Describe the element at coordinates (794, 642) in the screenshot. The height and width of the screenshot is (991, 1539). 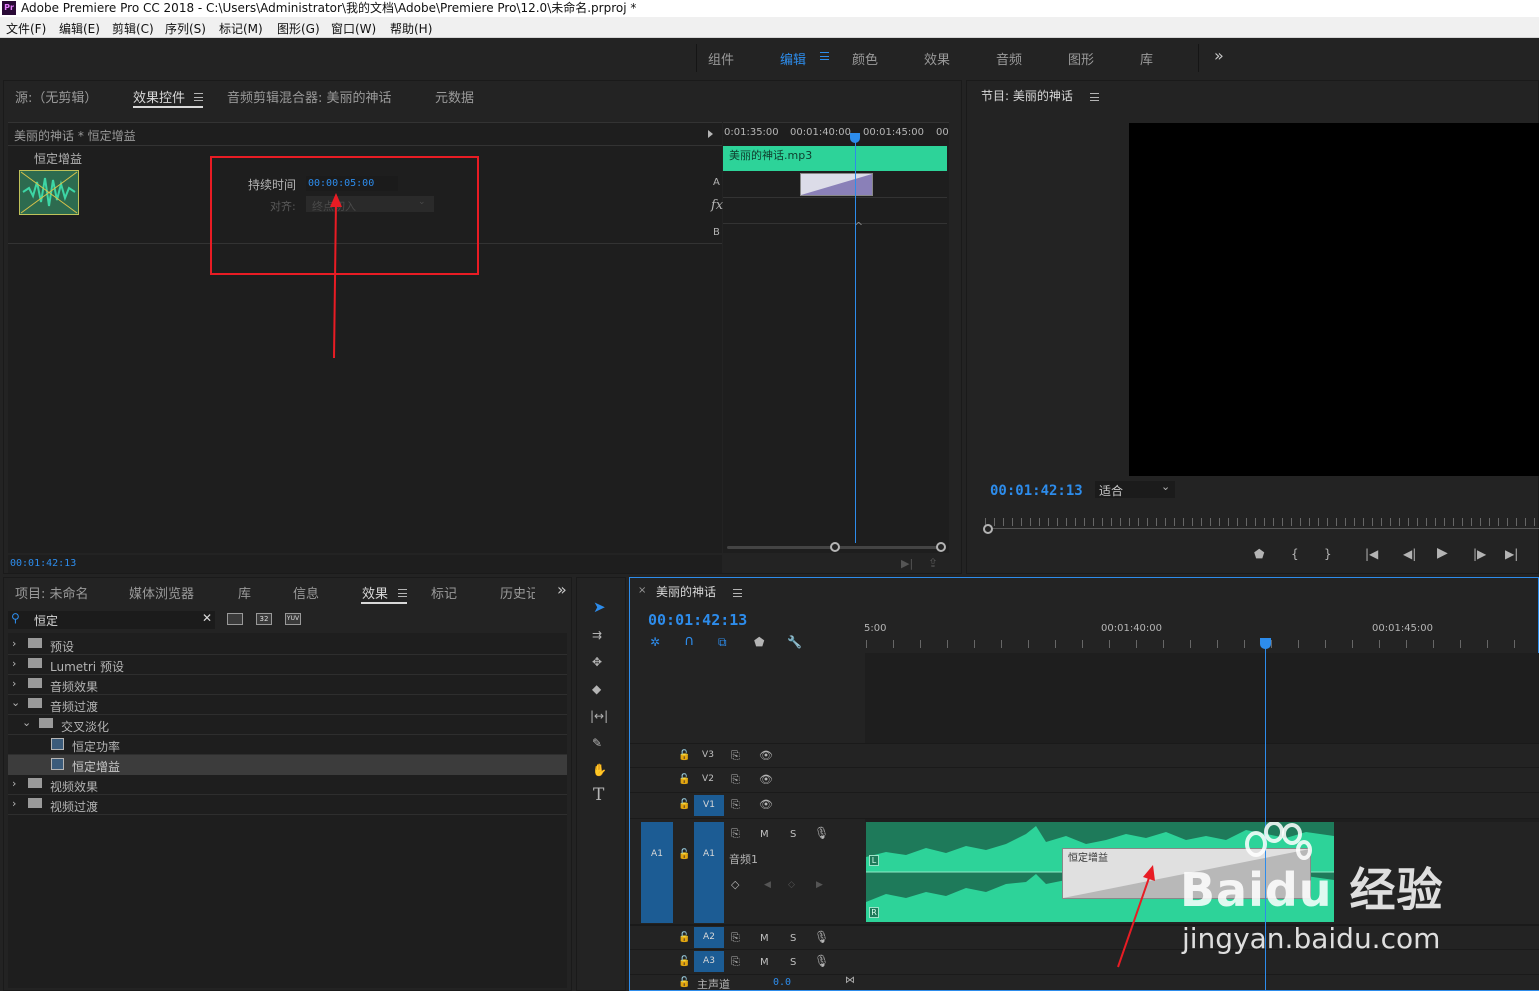
I see `timeline-settings-icon: 🔧` at that location.